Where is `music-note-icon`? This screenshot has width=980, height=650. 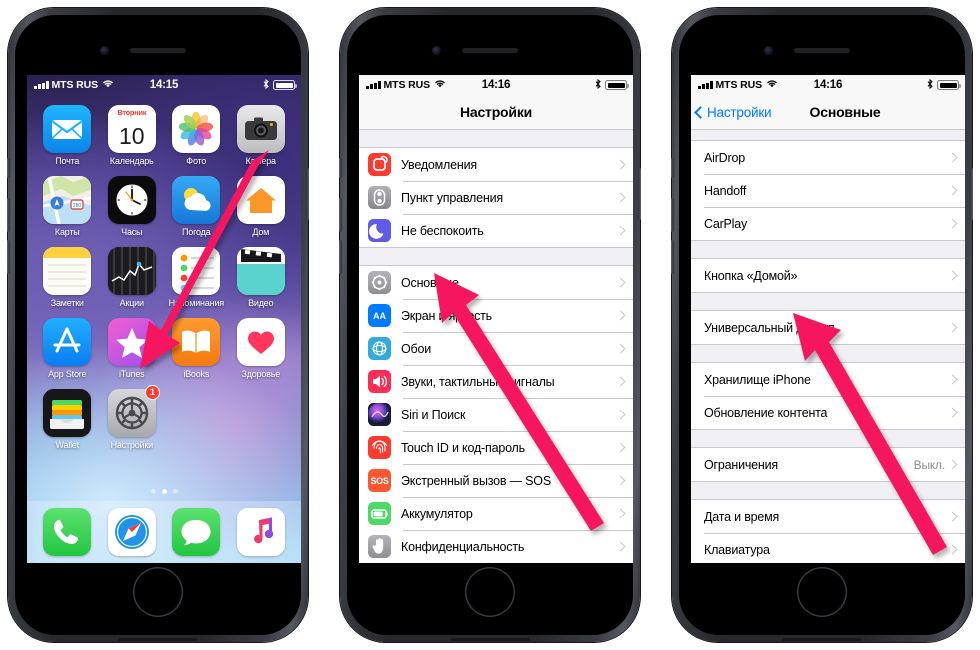 music-note-icon is located at coordinates (260, 532).